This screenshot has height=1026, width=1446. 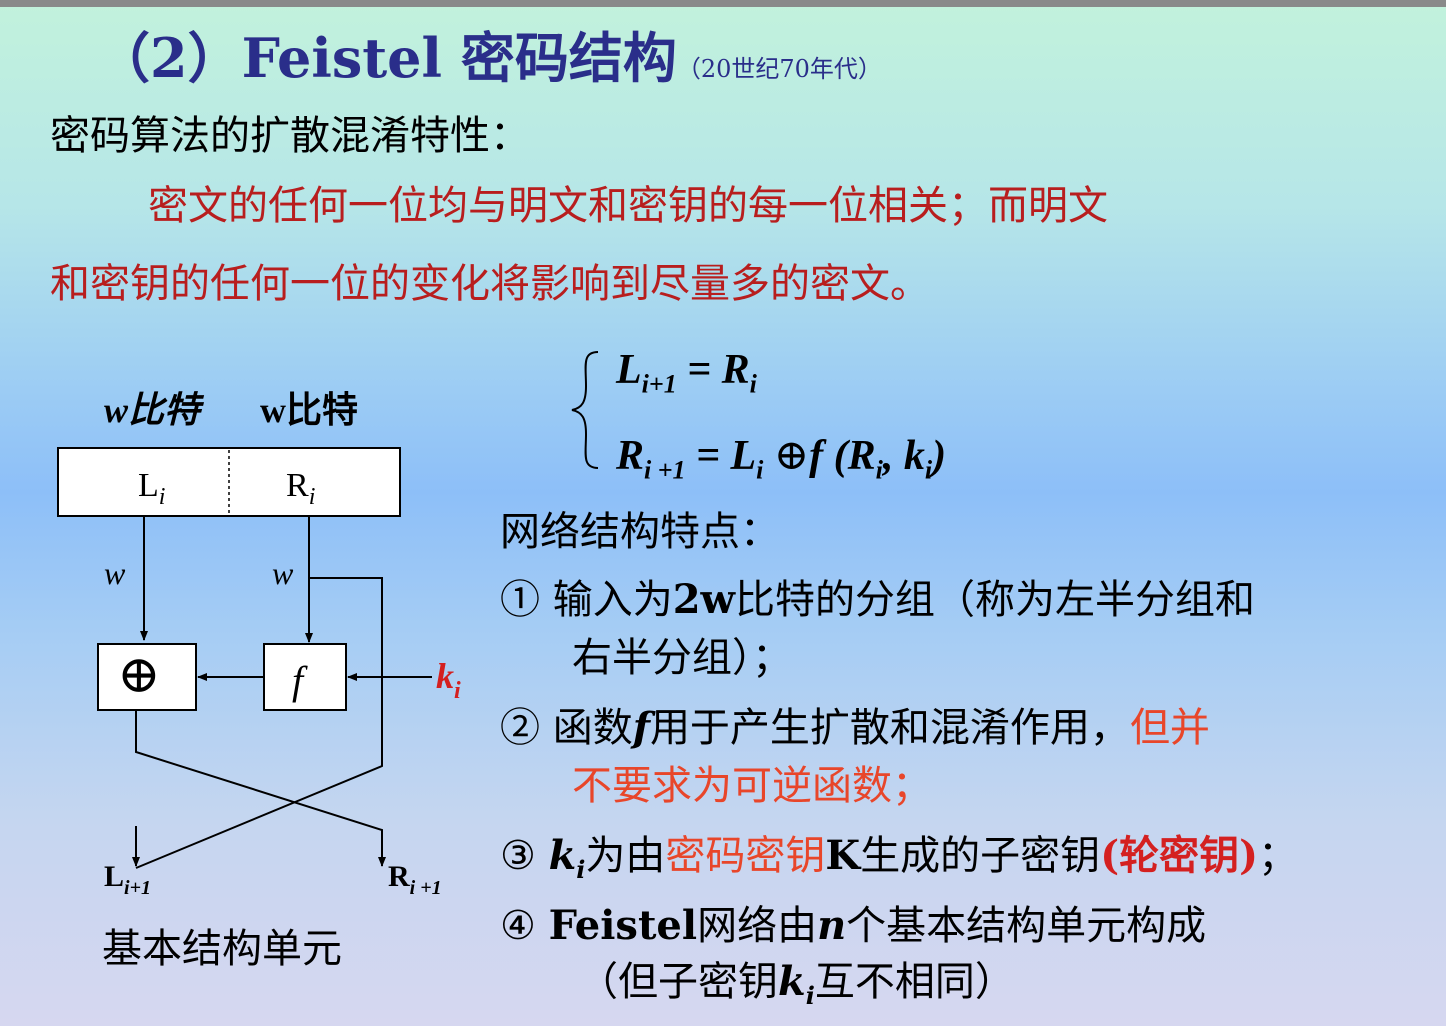 What do you see at coordinates (779, 69) in the screenshot?
I see `title-note: （20世纪70年代）` at bounding box center [779, 69].